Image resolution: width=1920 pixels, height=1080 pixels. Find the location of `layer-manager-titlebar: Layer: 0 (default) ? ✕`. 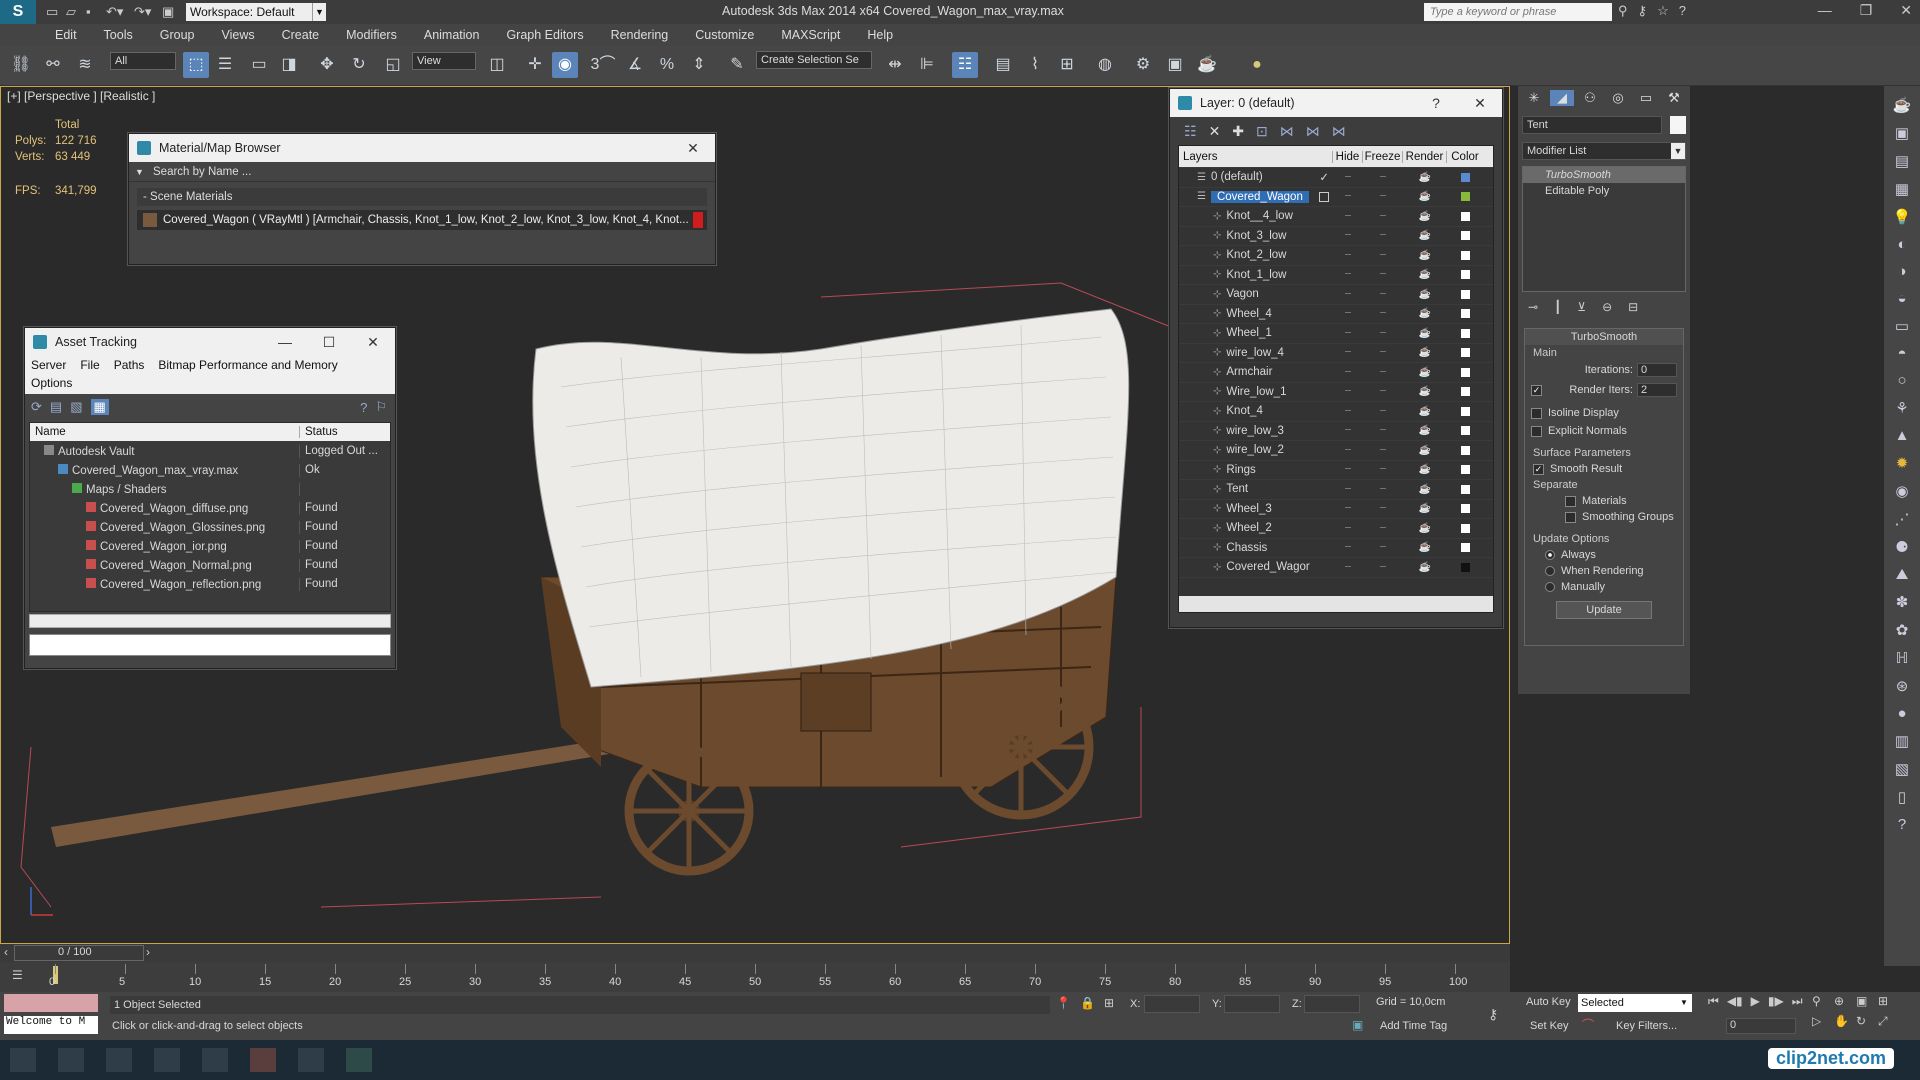

layer-manager-titlebar: Layer: 0 (default) ? ✕ is located at coordinates (1336, 103).